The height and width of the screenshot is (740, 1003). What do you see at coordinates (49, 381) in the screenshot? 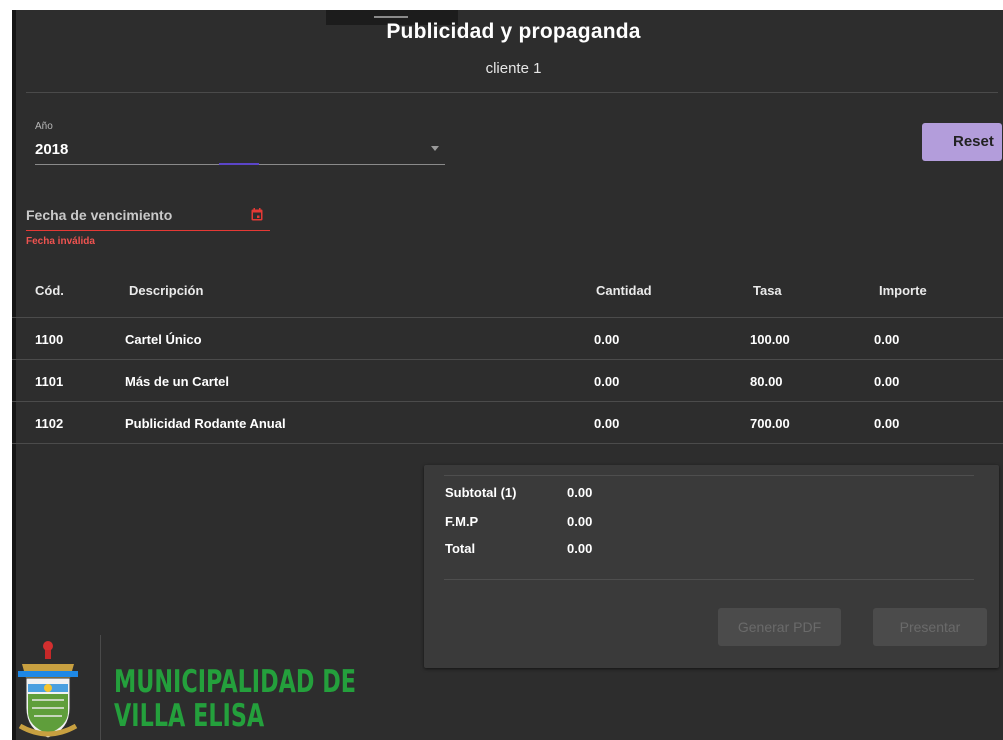
I see `cell-code: 1101` at bounding box center [49, 381].